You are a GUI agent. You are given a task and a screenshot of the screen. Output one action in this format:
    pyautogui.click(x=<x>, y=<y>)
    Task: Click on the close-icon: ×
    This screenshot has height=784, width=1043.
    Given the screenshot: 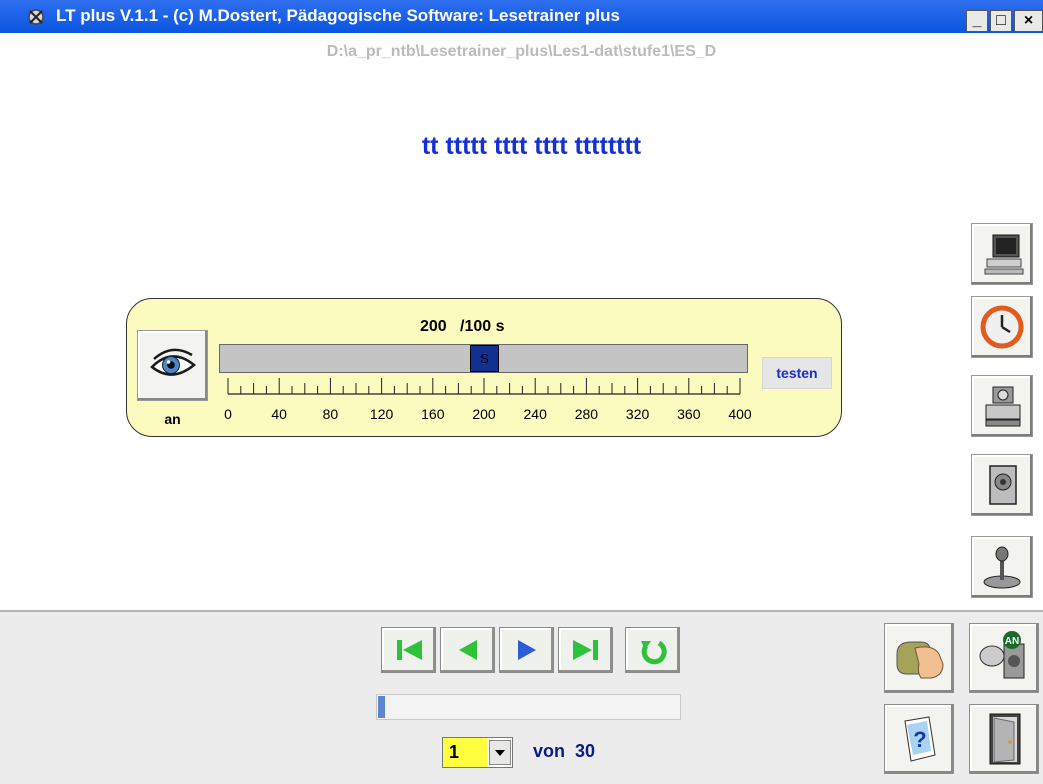 What is the action you would take?
    pyautogui.click(x=1028, y=20)
    